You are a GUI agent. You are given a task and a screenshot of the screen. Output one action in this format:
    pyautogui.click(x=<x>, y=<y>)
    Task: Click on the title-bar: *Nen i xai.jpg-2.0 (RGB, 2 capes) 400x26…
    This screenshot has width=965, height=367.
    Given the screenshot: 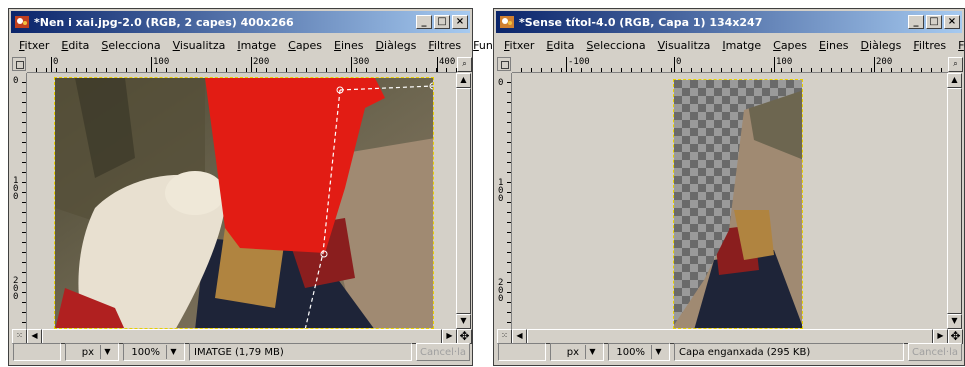 What is the action you would take?
    pyautogui.click(x=240, y=22)
    